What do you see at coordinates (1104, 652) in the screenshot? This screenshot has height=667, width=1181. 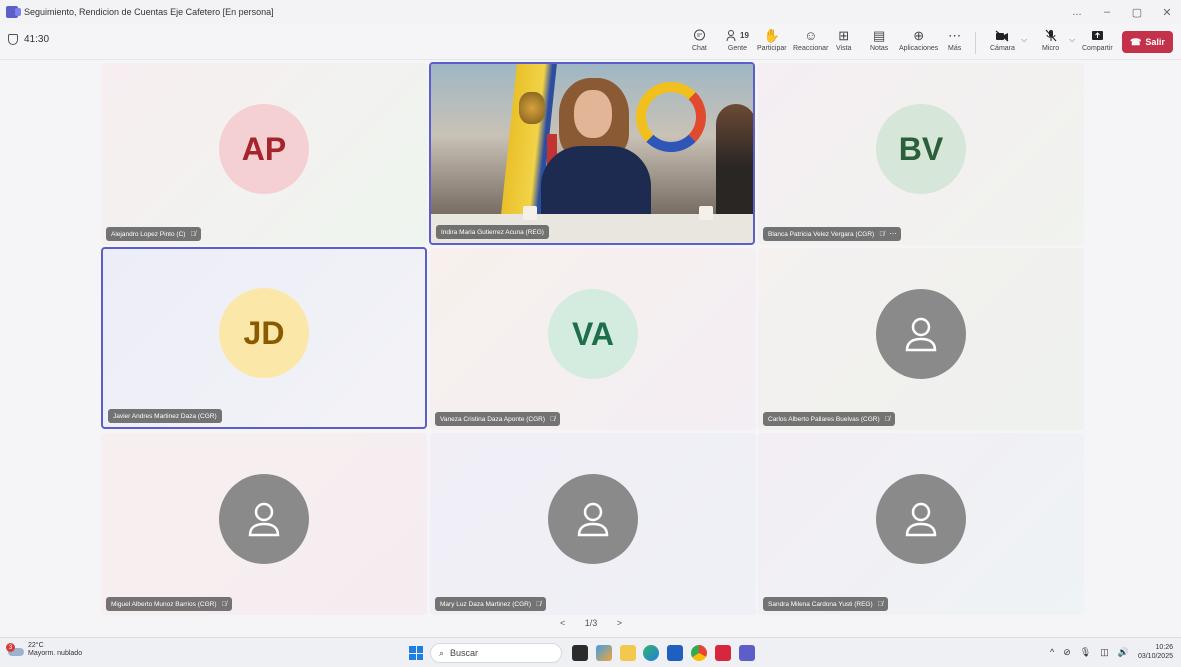 I see `wifi-icon: ◫` at bounding box center [1104, 652].